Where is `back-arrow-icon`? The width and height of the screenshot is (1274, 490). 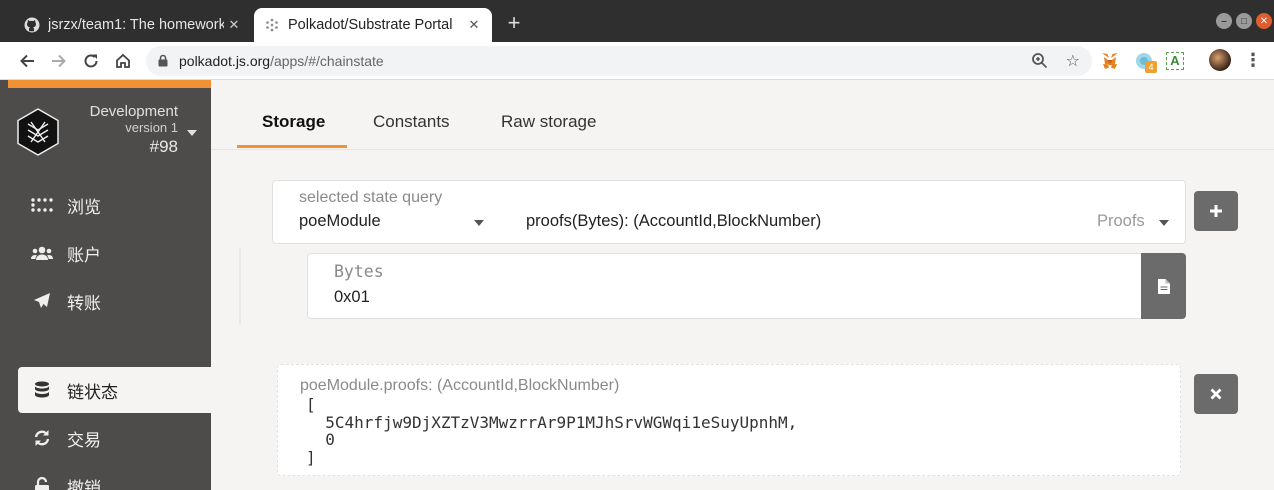
back-arrow-icon is located at coordinates (27, 61).